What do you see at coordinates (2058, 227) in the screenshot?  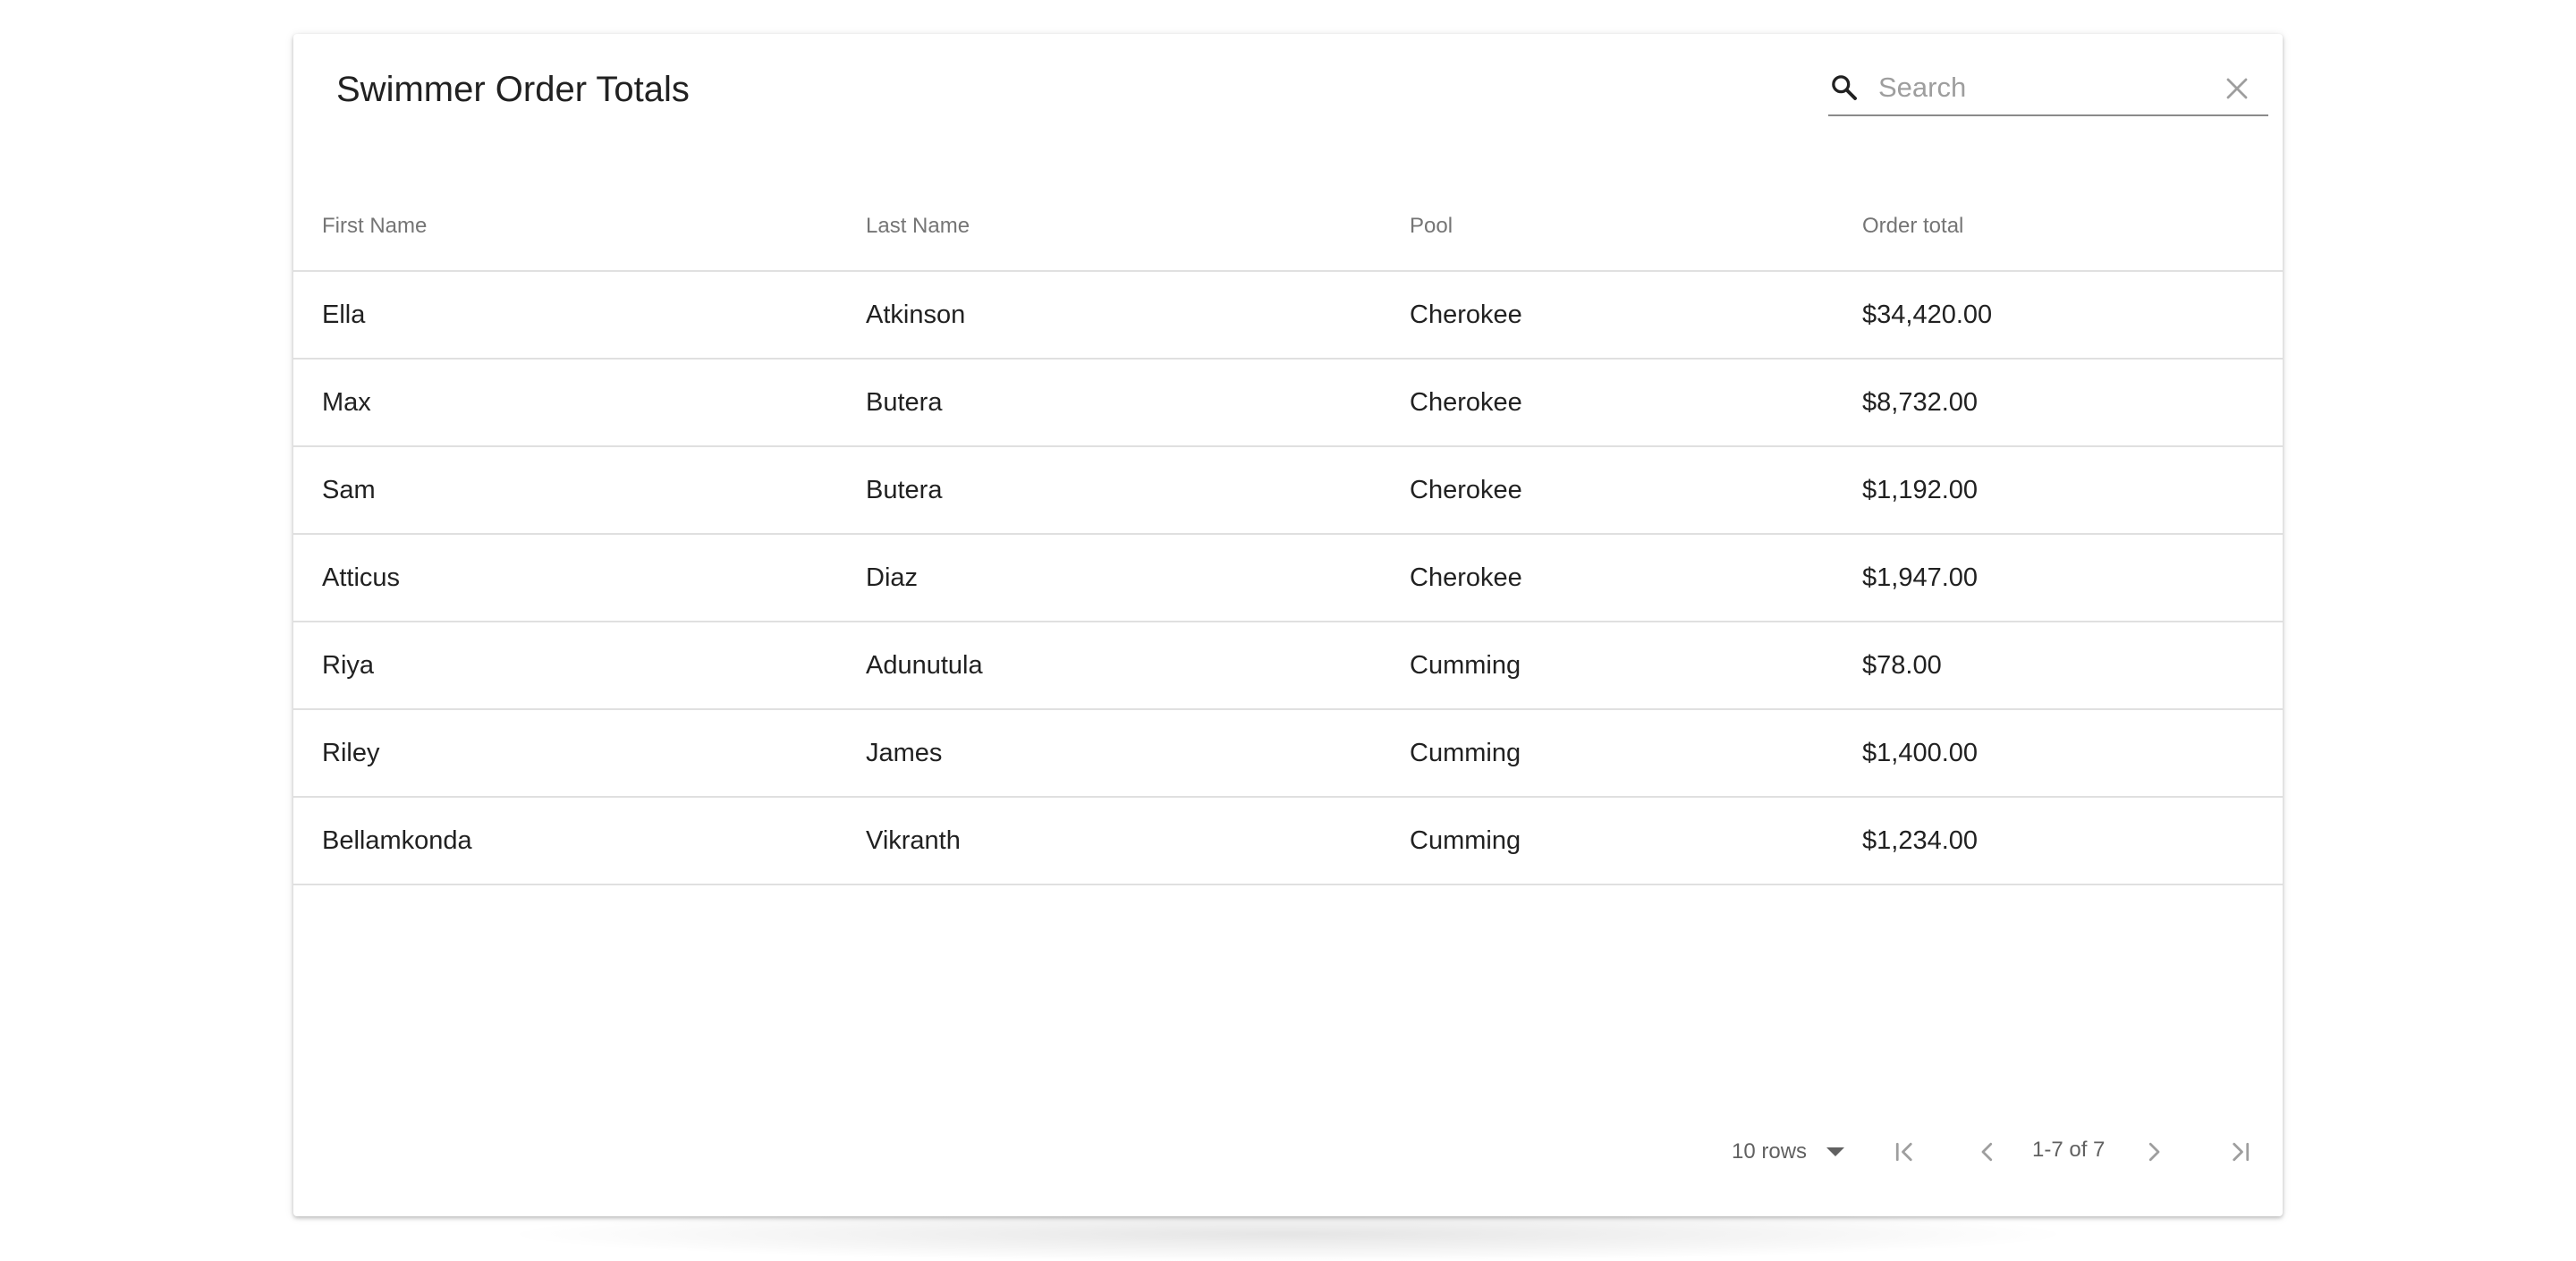 I see `column-header-order-total: Order total` at bounding box center [2058, 227].